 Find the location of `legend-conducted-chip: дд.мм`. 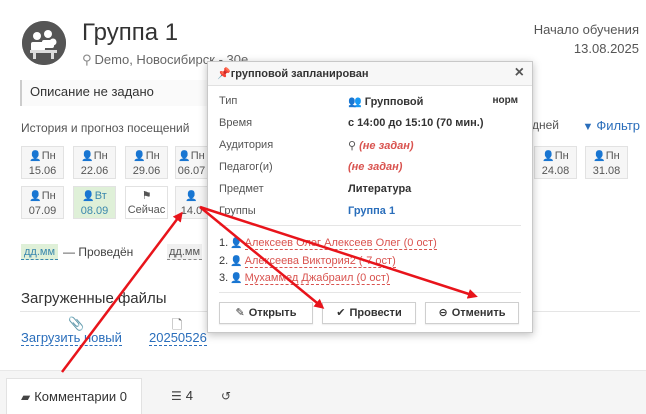

legend-conducted-chip: дд.мм is located at coordinates (39, 252).